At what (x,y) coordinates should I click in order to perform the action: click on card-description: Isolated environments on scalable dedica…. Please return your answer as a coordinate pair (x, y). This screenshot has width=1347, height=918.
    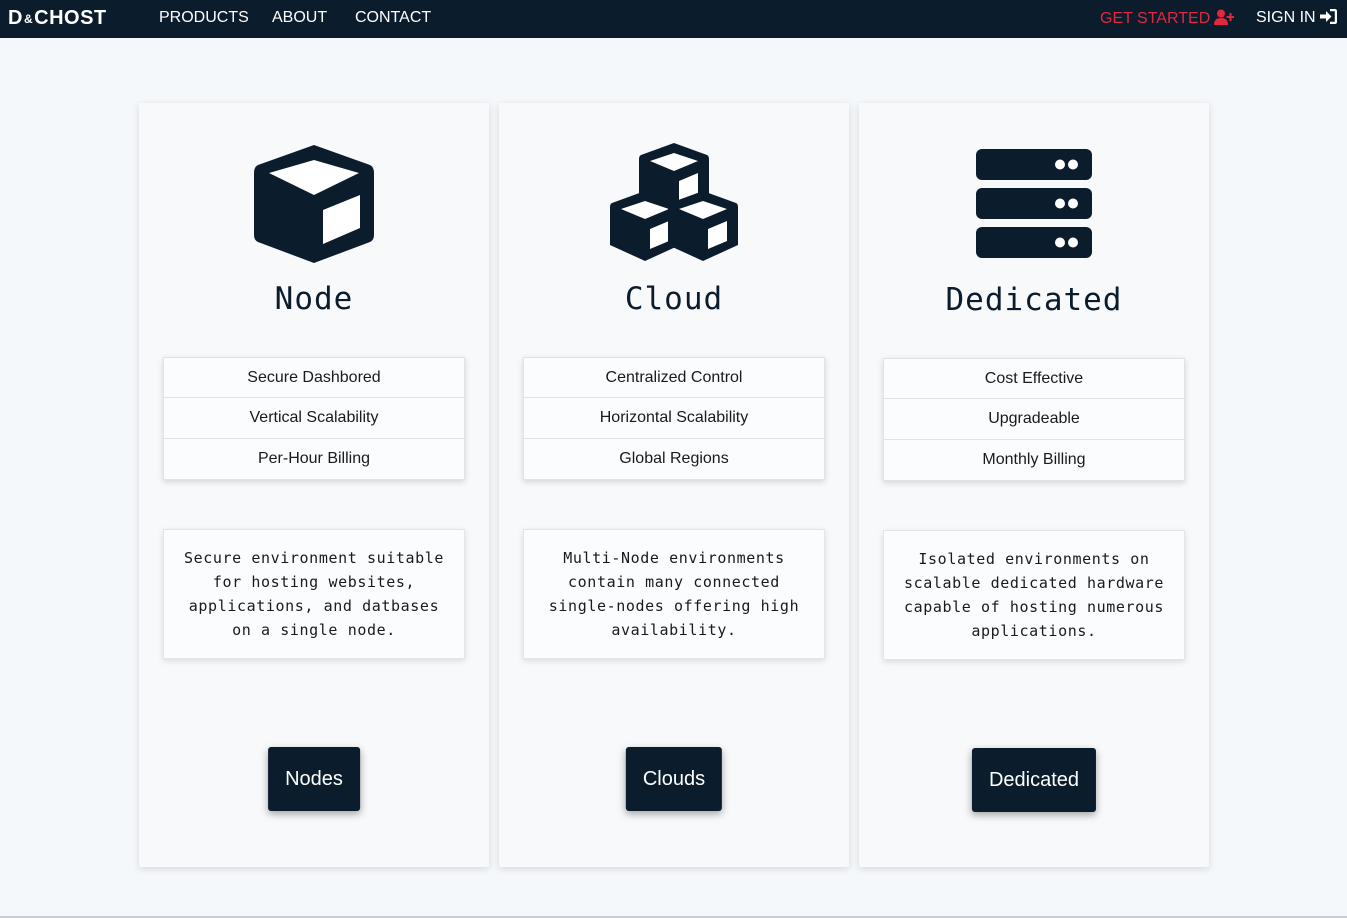
    Looking at the image, I should click on (1034, 595).